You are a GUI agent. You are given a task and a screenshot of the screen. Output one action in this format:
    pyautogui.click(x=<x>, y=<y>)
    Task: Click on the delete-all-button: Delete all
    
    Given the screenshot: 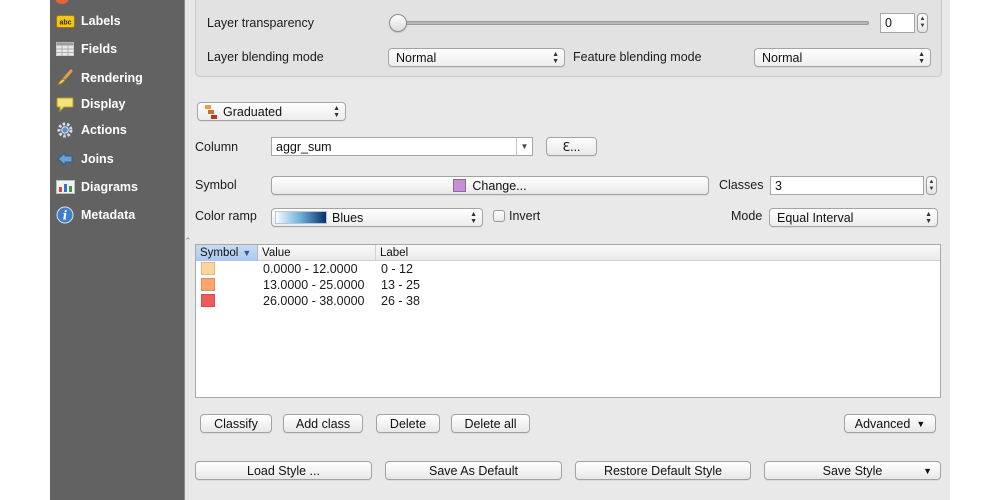 What is the action you would take?
    pyautogui.click(x=490, y=423)
    